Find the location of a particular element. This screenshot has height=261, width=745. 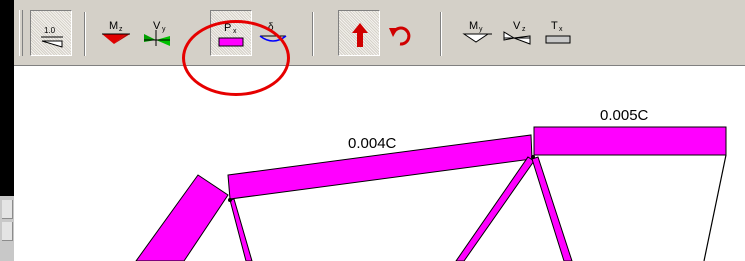

arrow-up-icon is located at coordinates (360, 35).